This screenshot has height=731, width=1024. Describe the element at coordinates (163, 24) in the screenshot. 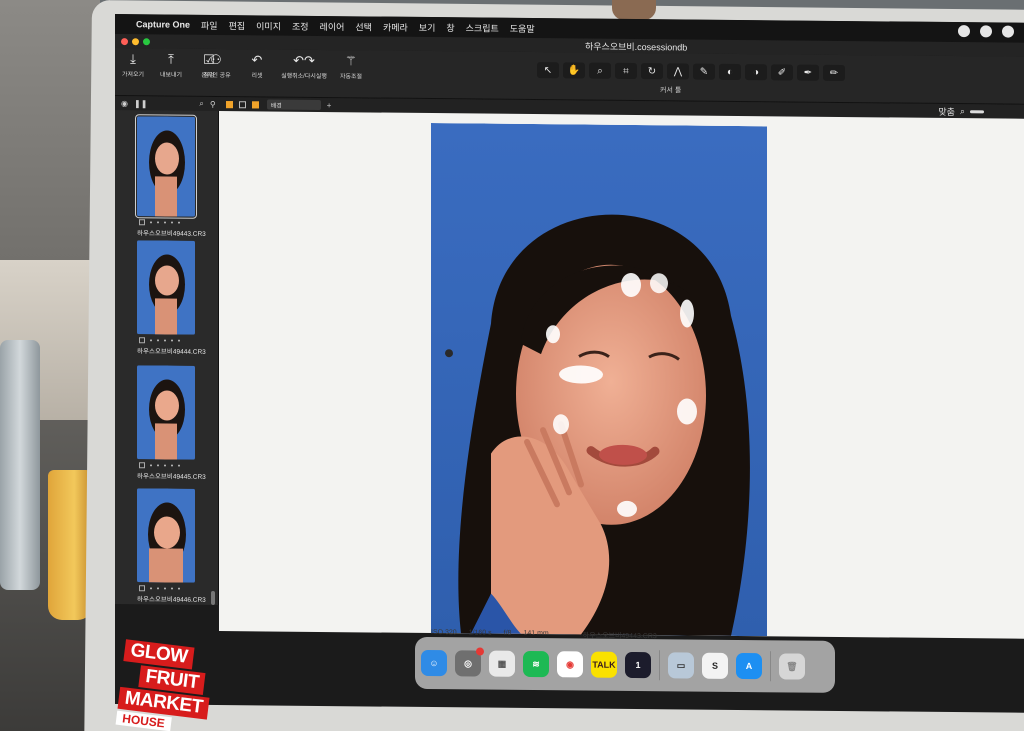

I see `menu-app-name: Capture One` at that location.